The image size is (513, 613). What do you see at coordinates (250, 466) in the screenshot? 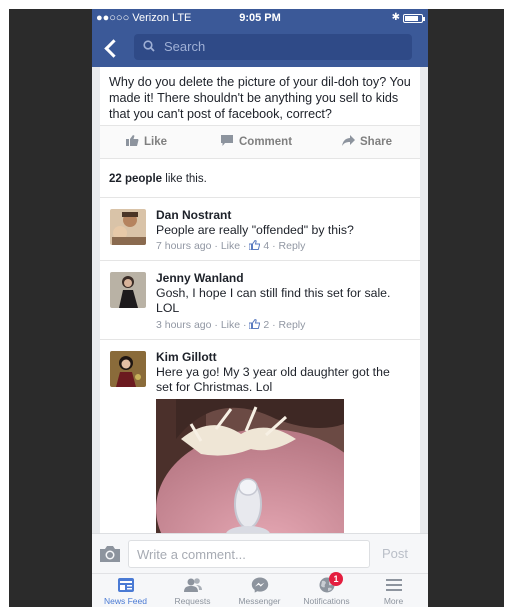
I see `comment-photo` at bounding box center [250, 466].